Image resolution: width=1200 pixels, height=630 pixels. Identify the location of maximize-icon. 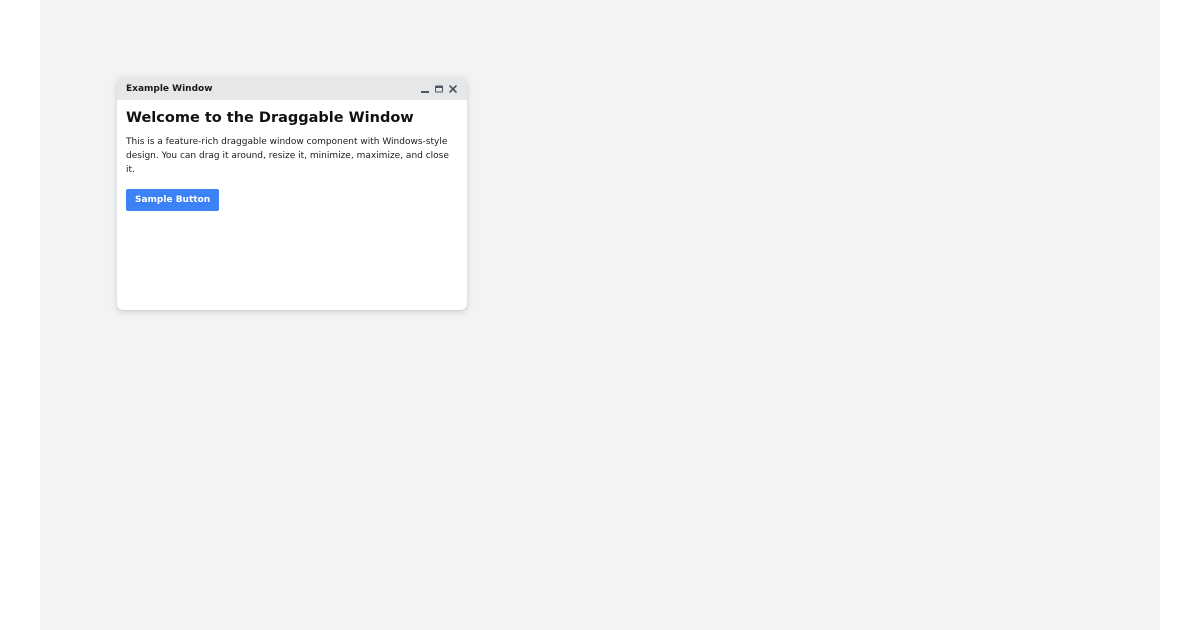
(439, 89).